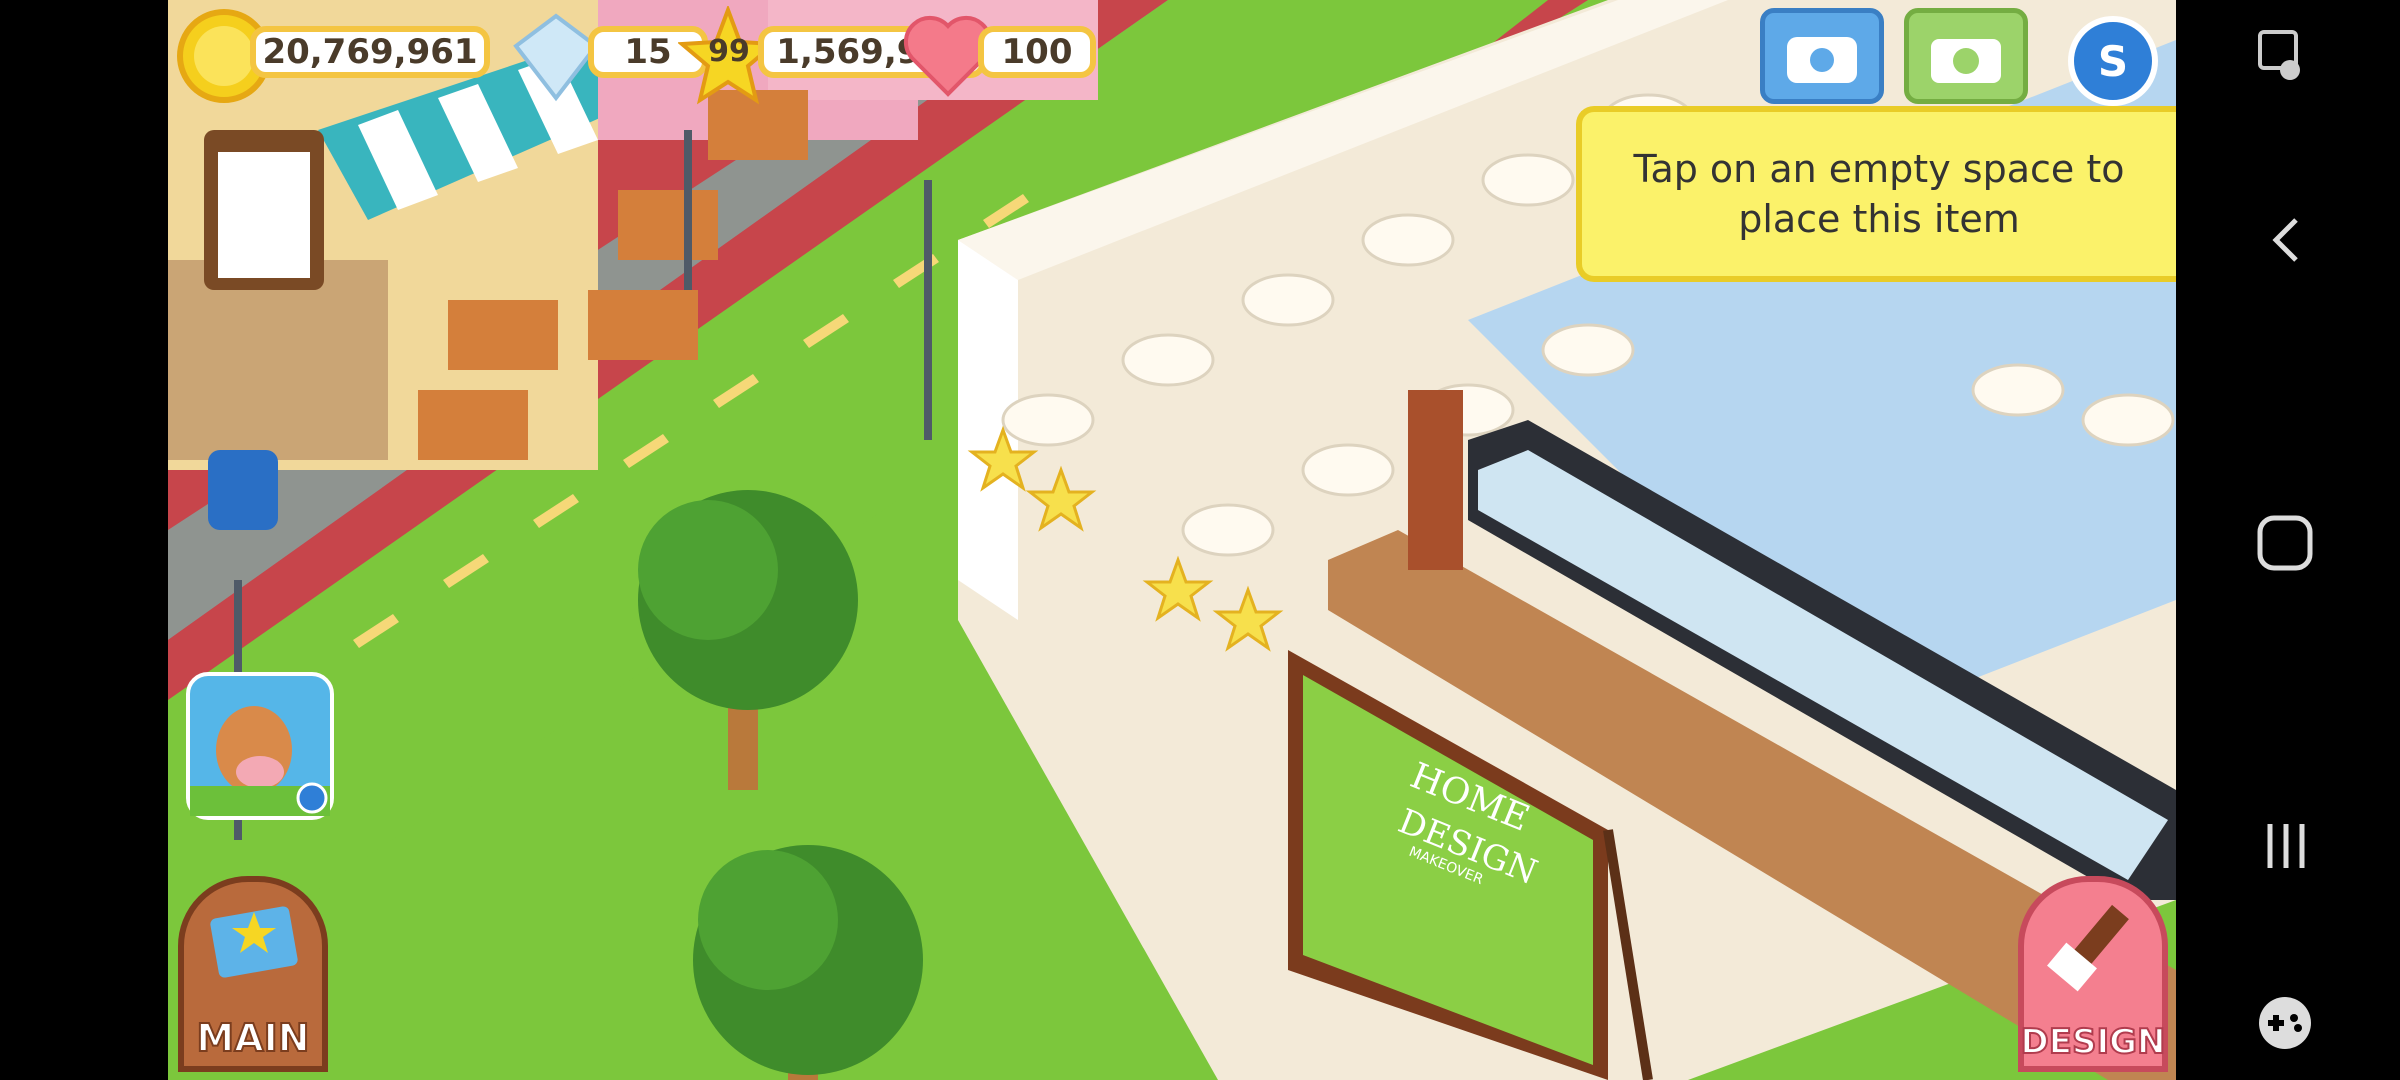 This screenshot has height=1080, width=2400. What do you see at coordinates (2088, 948) in the screenshot?
I see `paintbrush-icon` at bounding box center [2088, 948].